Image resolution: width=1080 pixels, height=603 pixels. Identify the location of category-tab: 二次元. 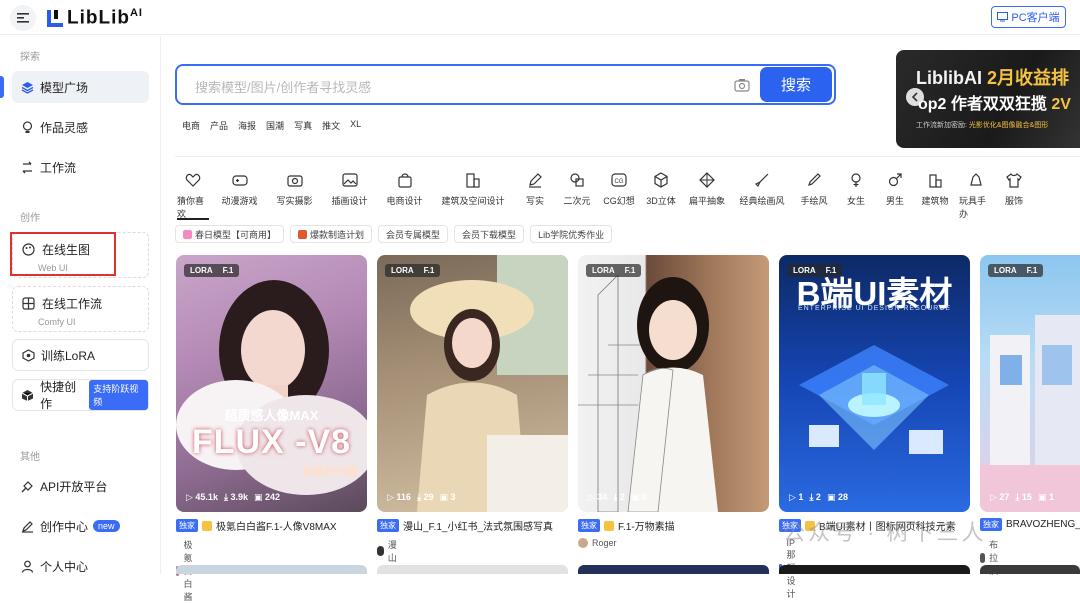
(577, 192).